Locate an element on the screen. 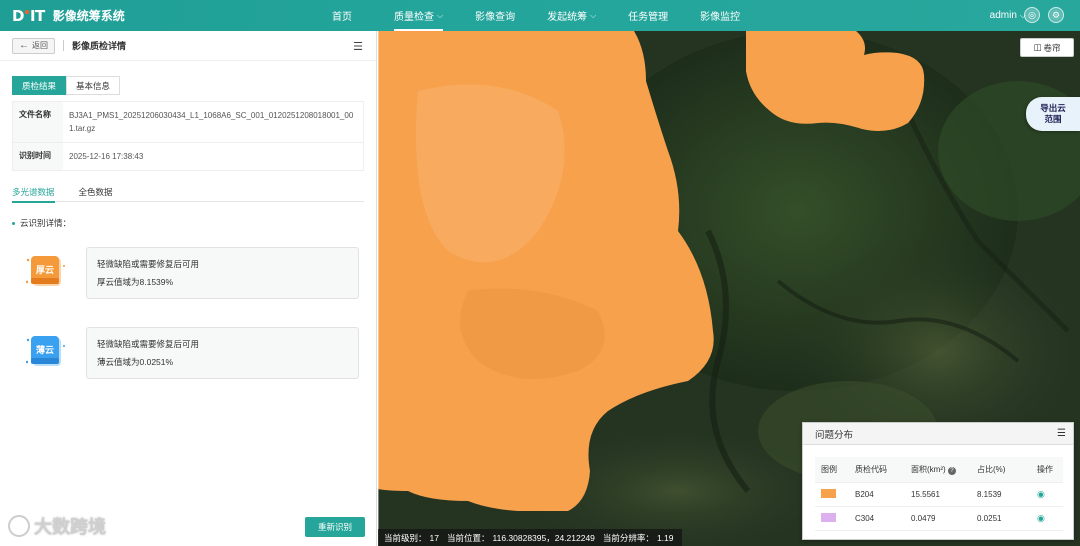  area-cell: 15.5561 is located at coordinates (938, 494).